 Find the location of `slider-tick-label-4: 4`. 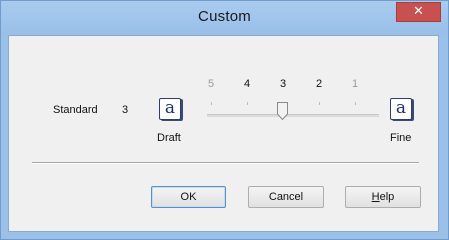

slider-tick-label-4: 4 is located at coordinates (247, 84).